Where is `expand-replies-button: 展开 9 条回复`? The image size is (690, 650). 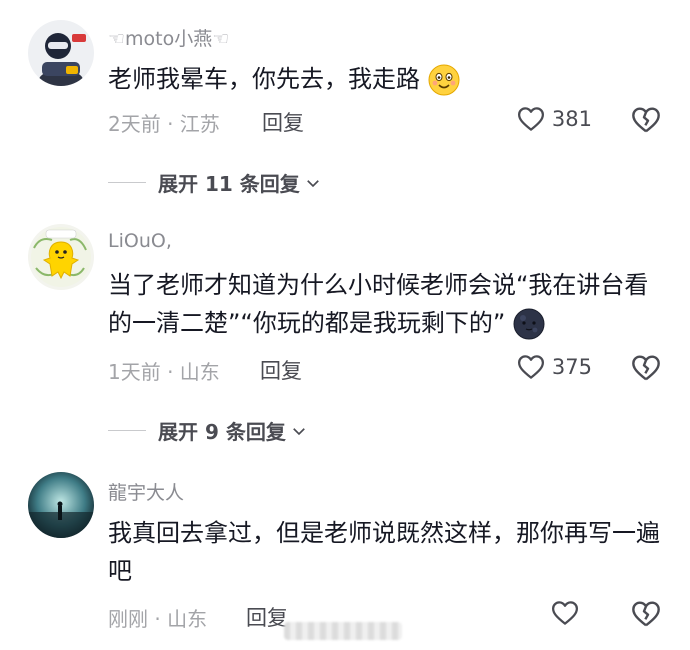
expand-replies-button: 展开 9 条回复 is located at coordinates (208, 430).